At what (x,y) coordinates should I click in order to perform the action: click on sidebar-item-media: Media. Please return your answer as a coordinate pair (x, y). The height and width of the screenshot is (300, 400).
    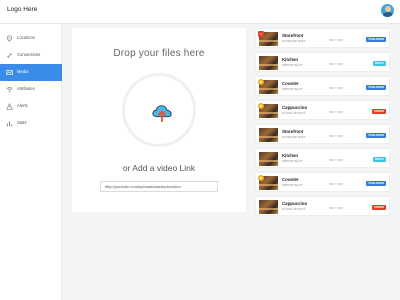
    Looking at the image, I should click on (31, 72).